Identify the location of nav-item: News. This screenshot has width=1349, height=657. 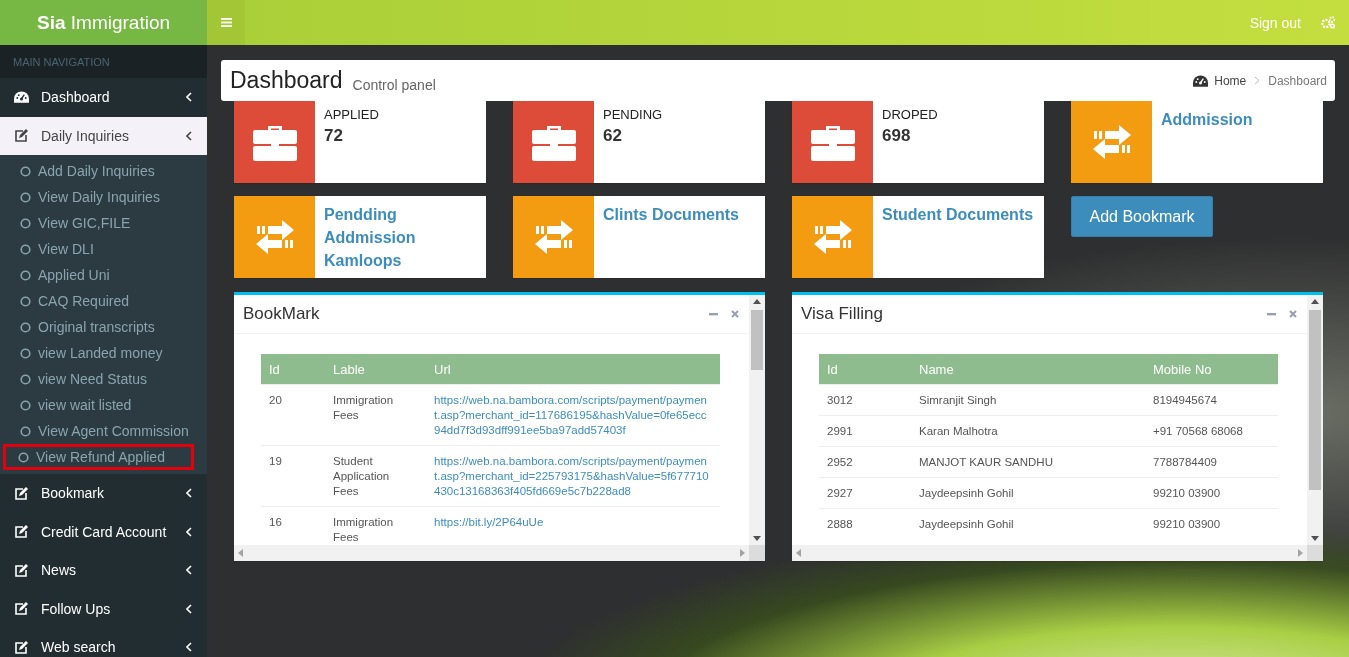
(103, 570).